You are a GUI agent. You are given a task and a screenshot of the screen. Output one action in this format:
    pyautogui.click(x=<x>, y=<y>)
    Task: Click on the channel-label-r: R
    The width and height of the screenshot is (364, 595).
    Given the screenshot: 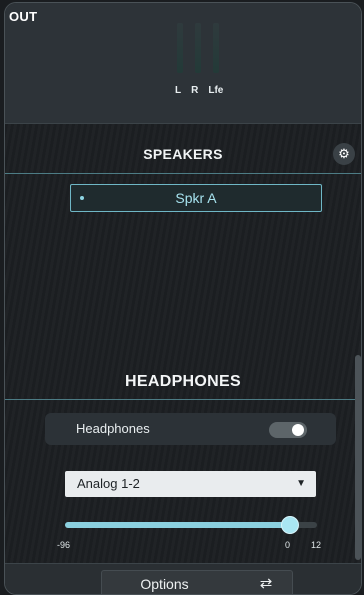 What is the action you would take?
    pyautogui.click(x=195, y=90)
    